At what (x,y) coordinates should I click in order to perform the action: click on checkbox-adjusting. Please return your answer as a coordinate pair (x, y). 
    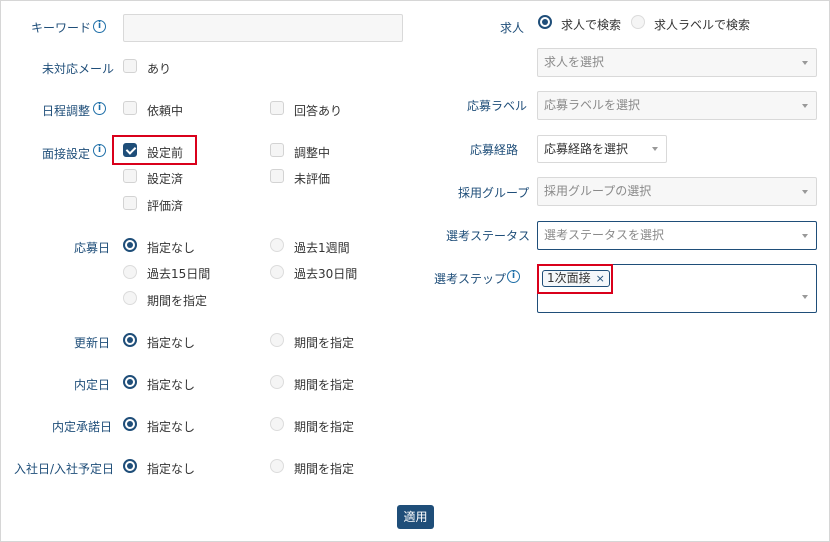
    Looking at the image, I should click on (277, 150).